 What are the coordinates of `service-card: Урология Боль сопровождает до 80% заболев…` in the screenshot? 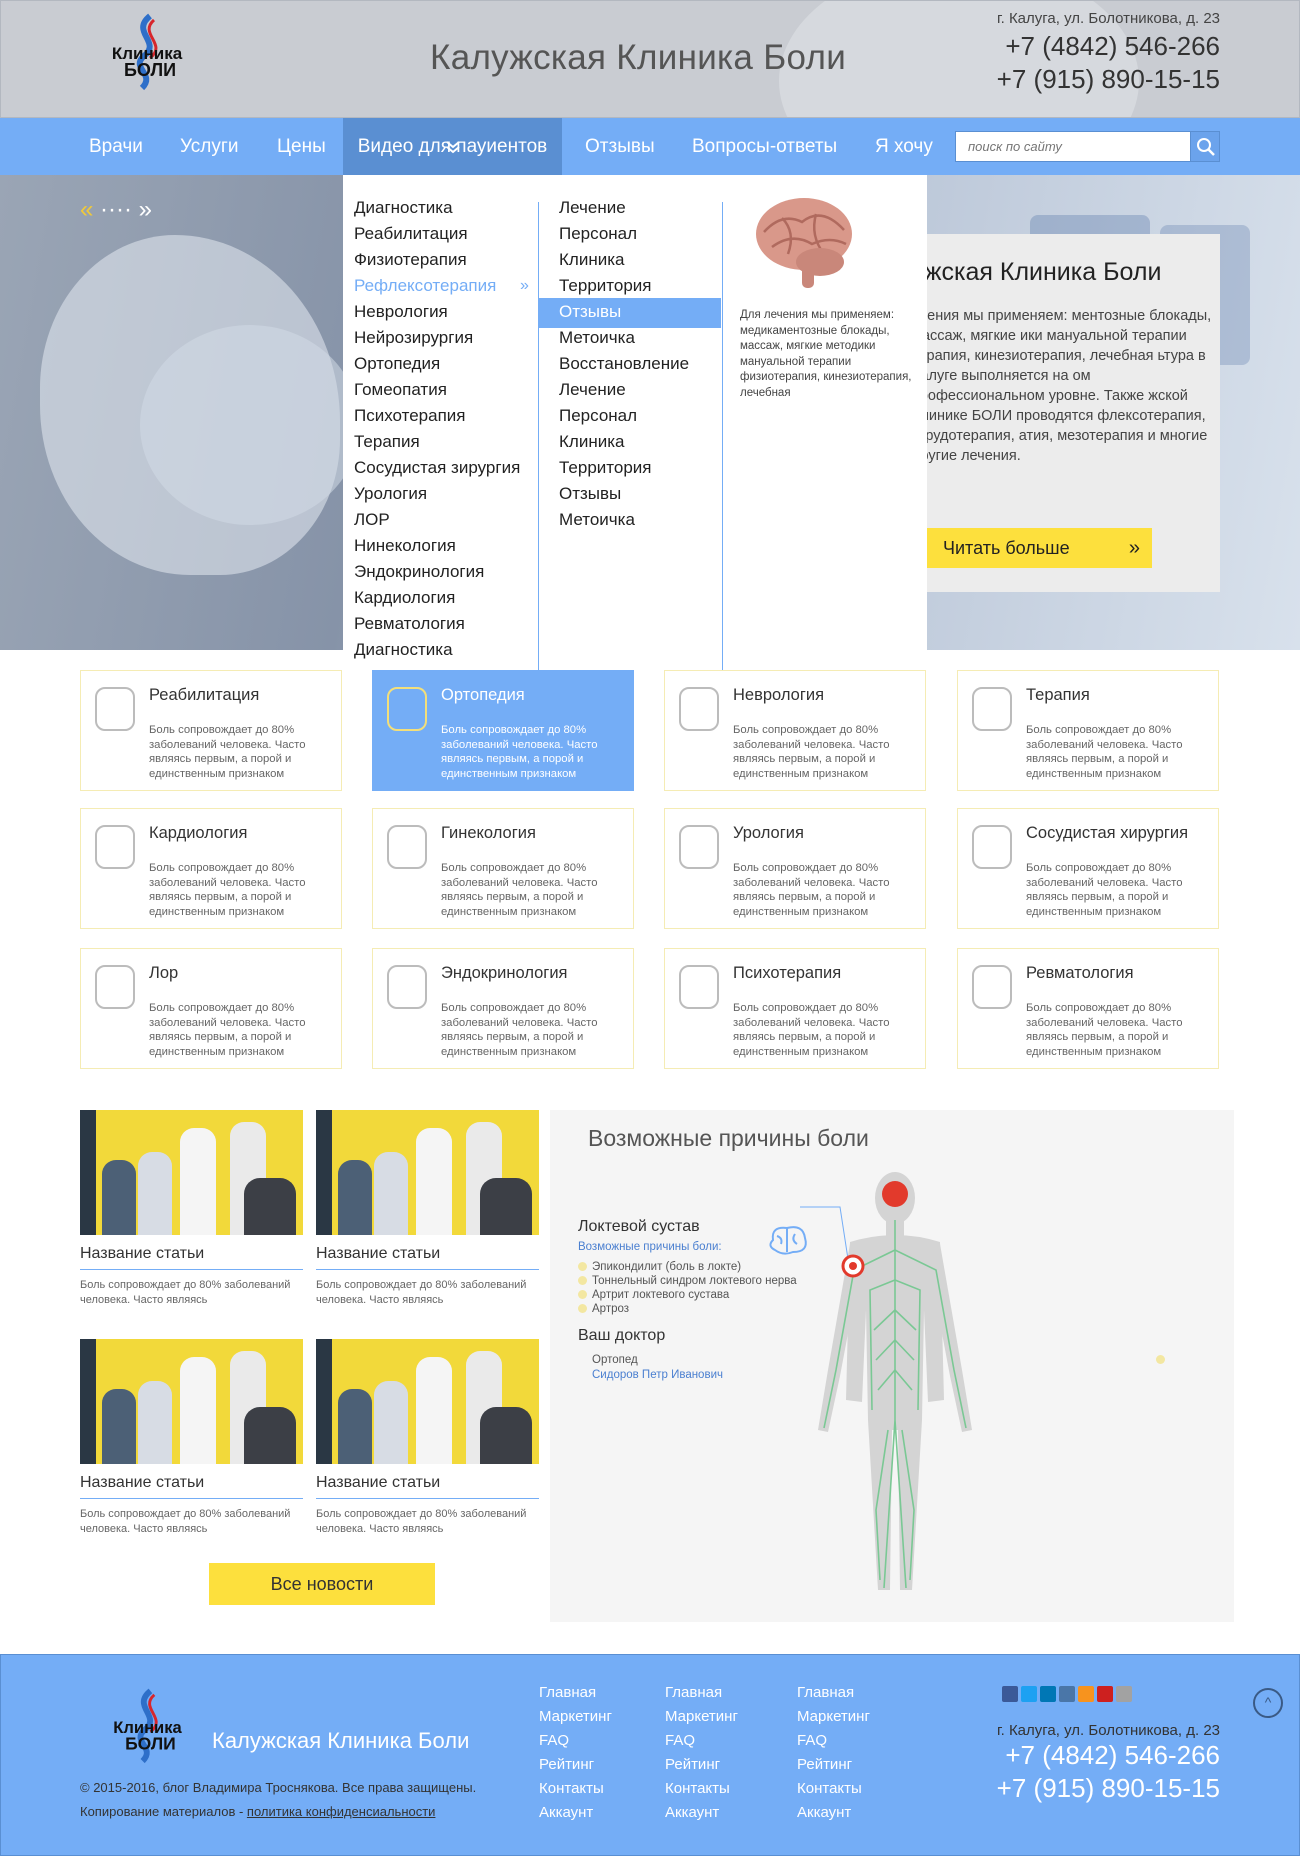 It's located at (795, 868).